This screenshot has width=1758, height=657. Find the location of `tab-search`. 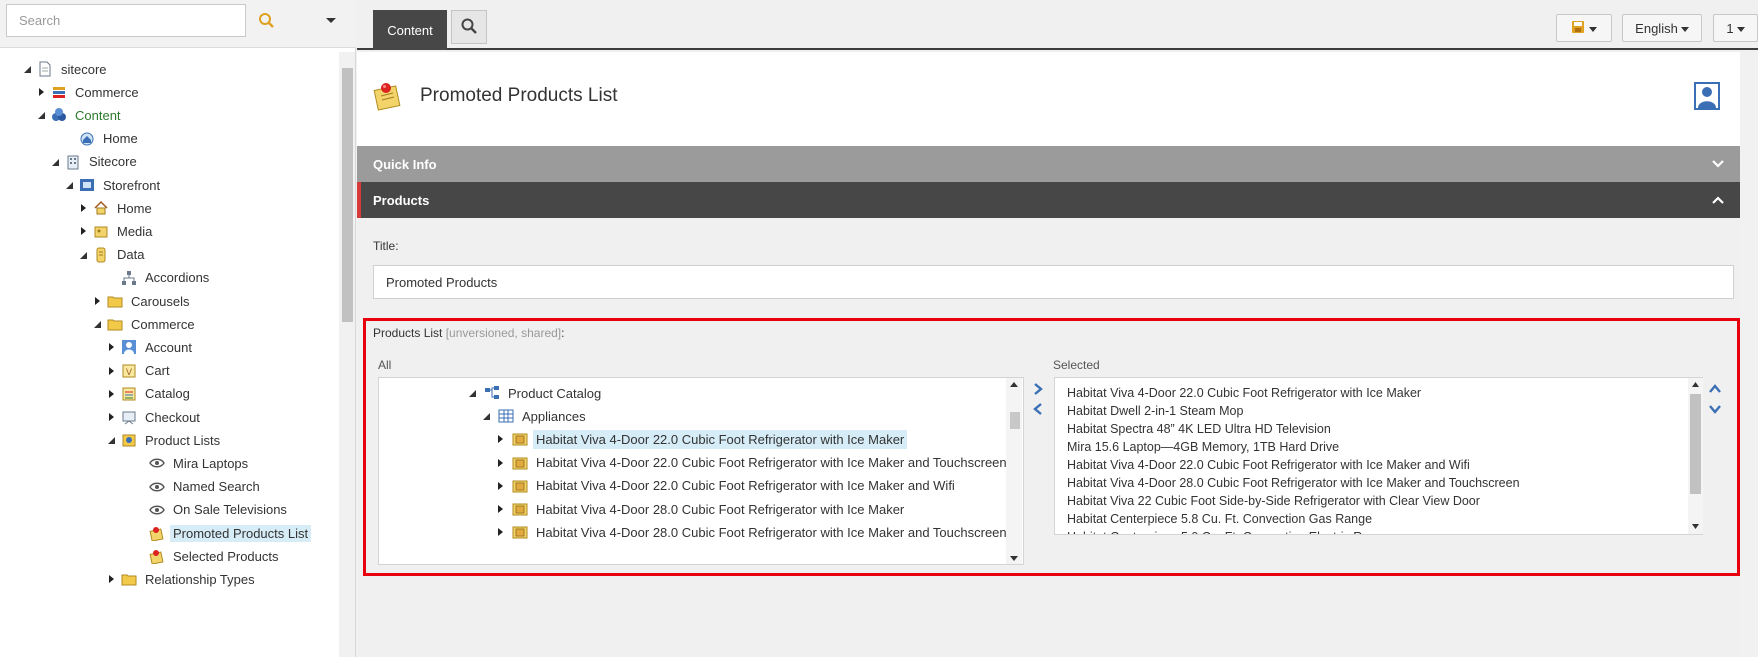

tab-search is located at coordinates (469, 27).